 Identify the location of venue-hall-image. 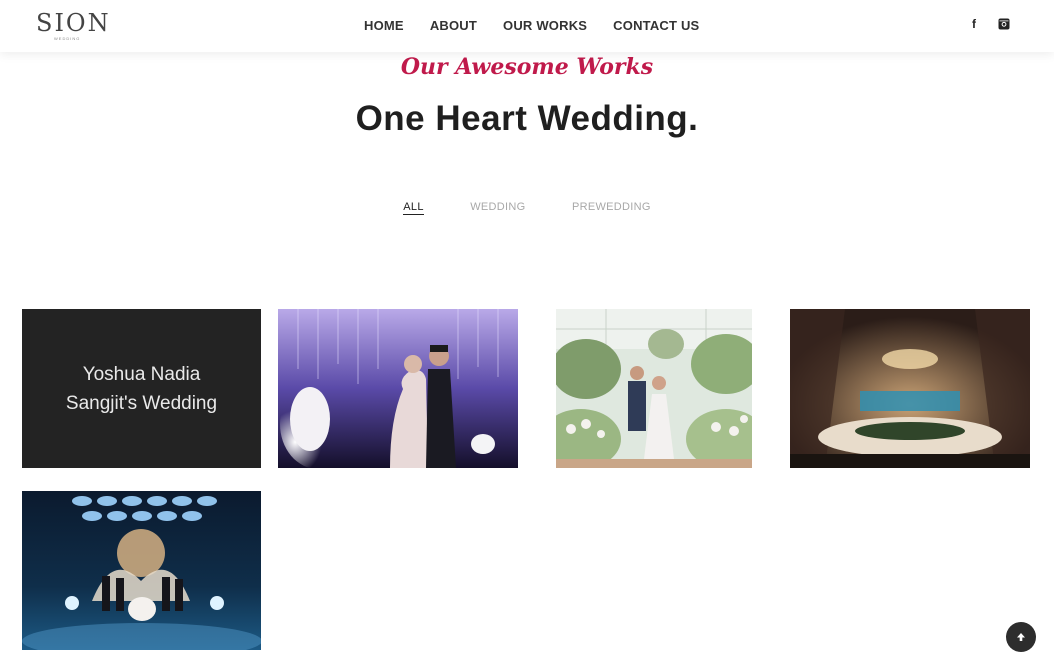
(910, 388).